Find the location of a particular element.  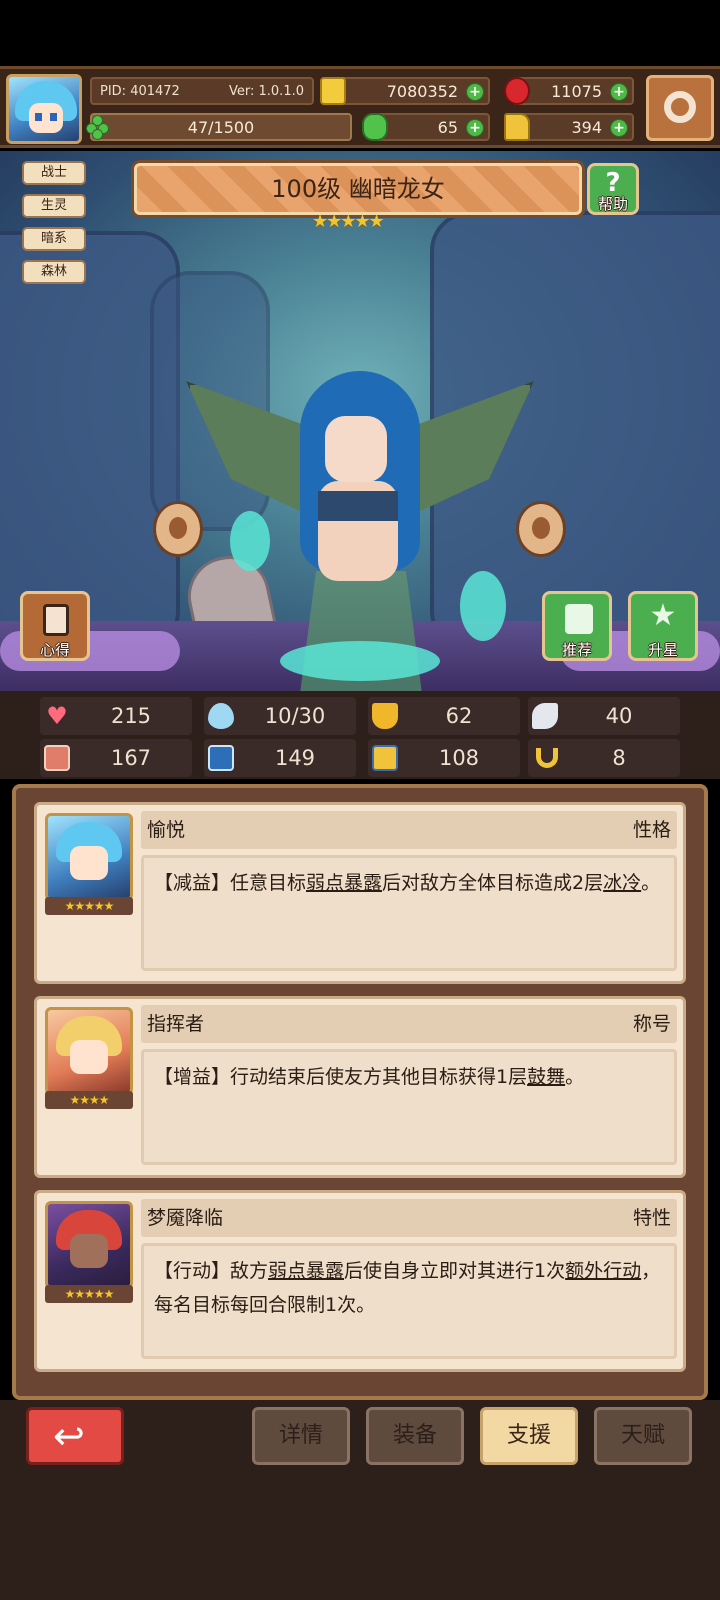

desc-text: 【行动】敌方 is located at coordinates (211, 1271).